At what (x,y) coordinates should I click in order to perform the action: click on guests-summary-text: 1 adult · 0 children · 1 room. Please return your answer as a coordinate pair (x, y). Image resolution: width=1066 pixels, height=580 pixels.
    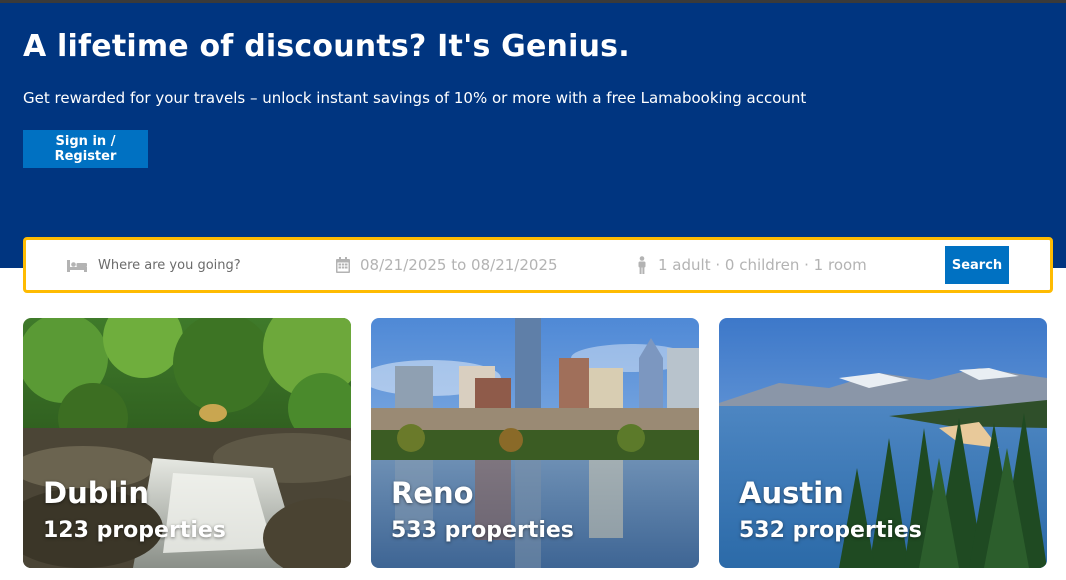
    Looking at the image, I should click on (762, 265).